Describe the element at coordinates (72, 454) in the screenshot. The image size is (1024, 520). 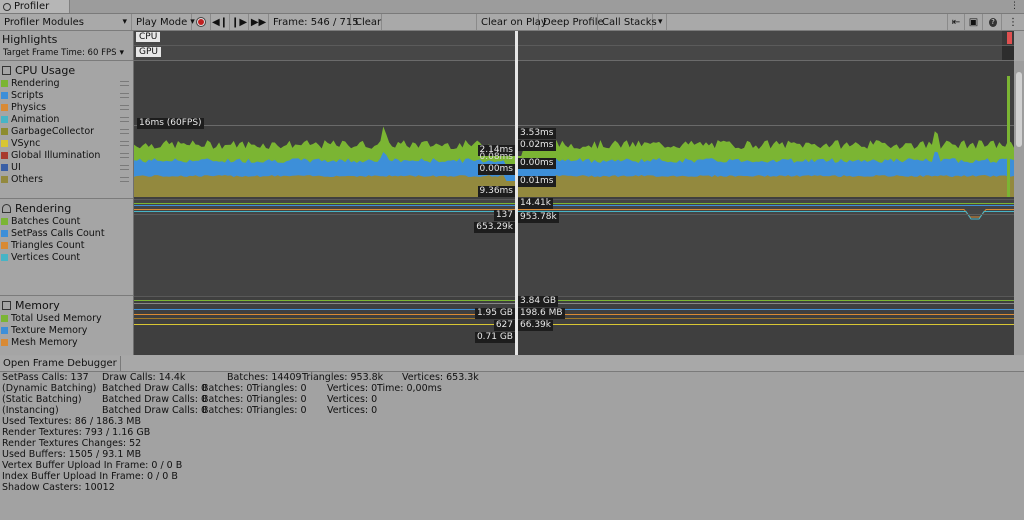
I see `stat-line: Used Buffers: 1505 / 93.1 MB` at that location.